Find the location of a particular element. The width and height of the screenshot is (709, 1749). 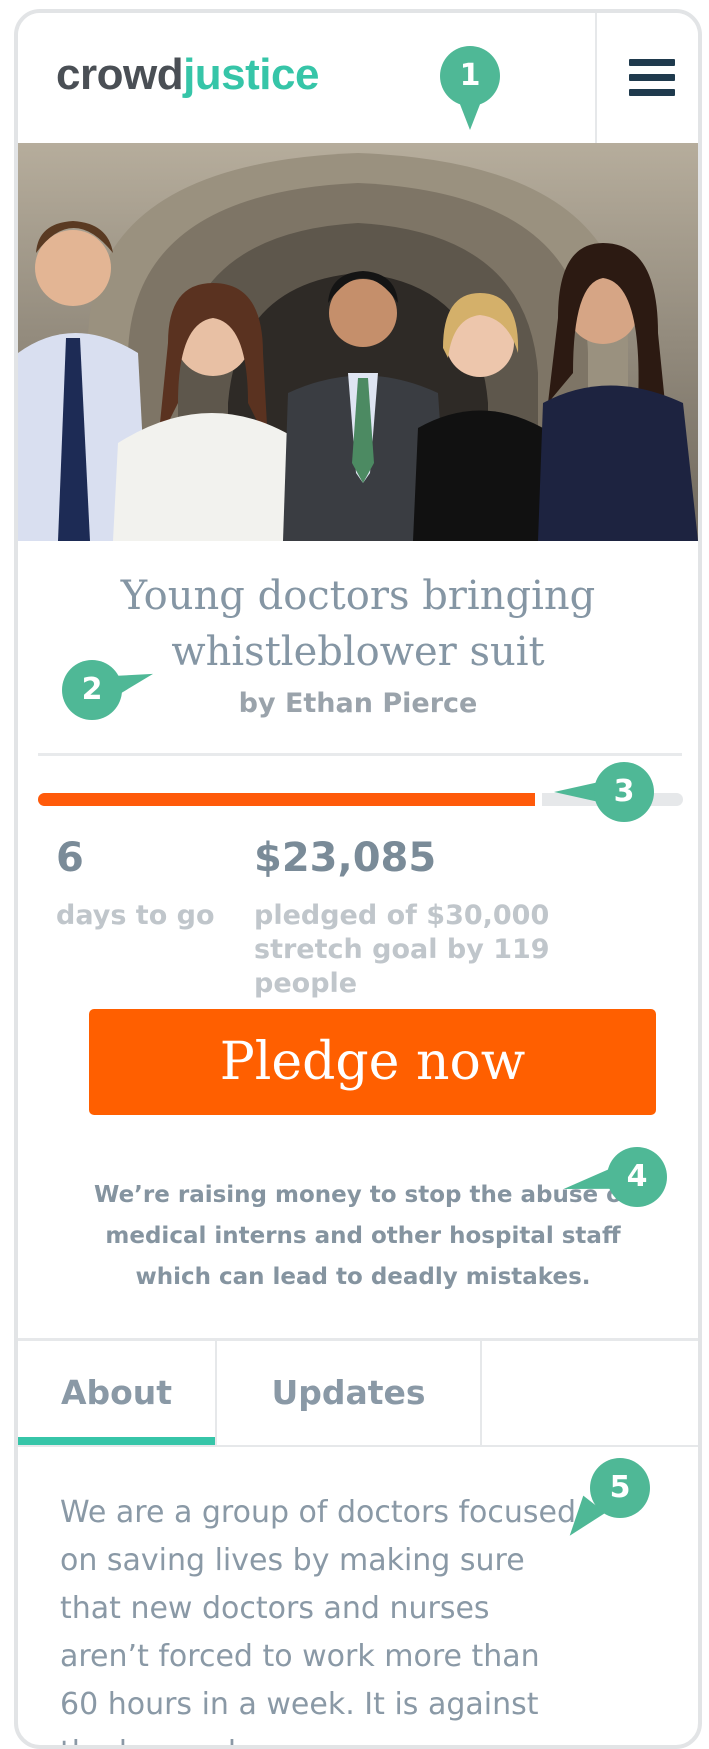

pledge-now-button: Pledge now is located at coordinates (372, 1062).